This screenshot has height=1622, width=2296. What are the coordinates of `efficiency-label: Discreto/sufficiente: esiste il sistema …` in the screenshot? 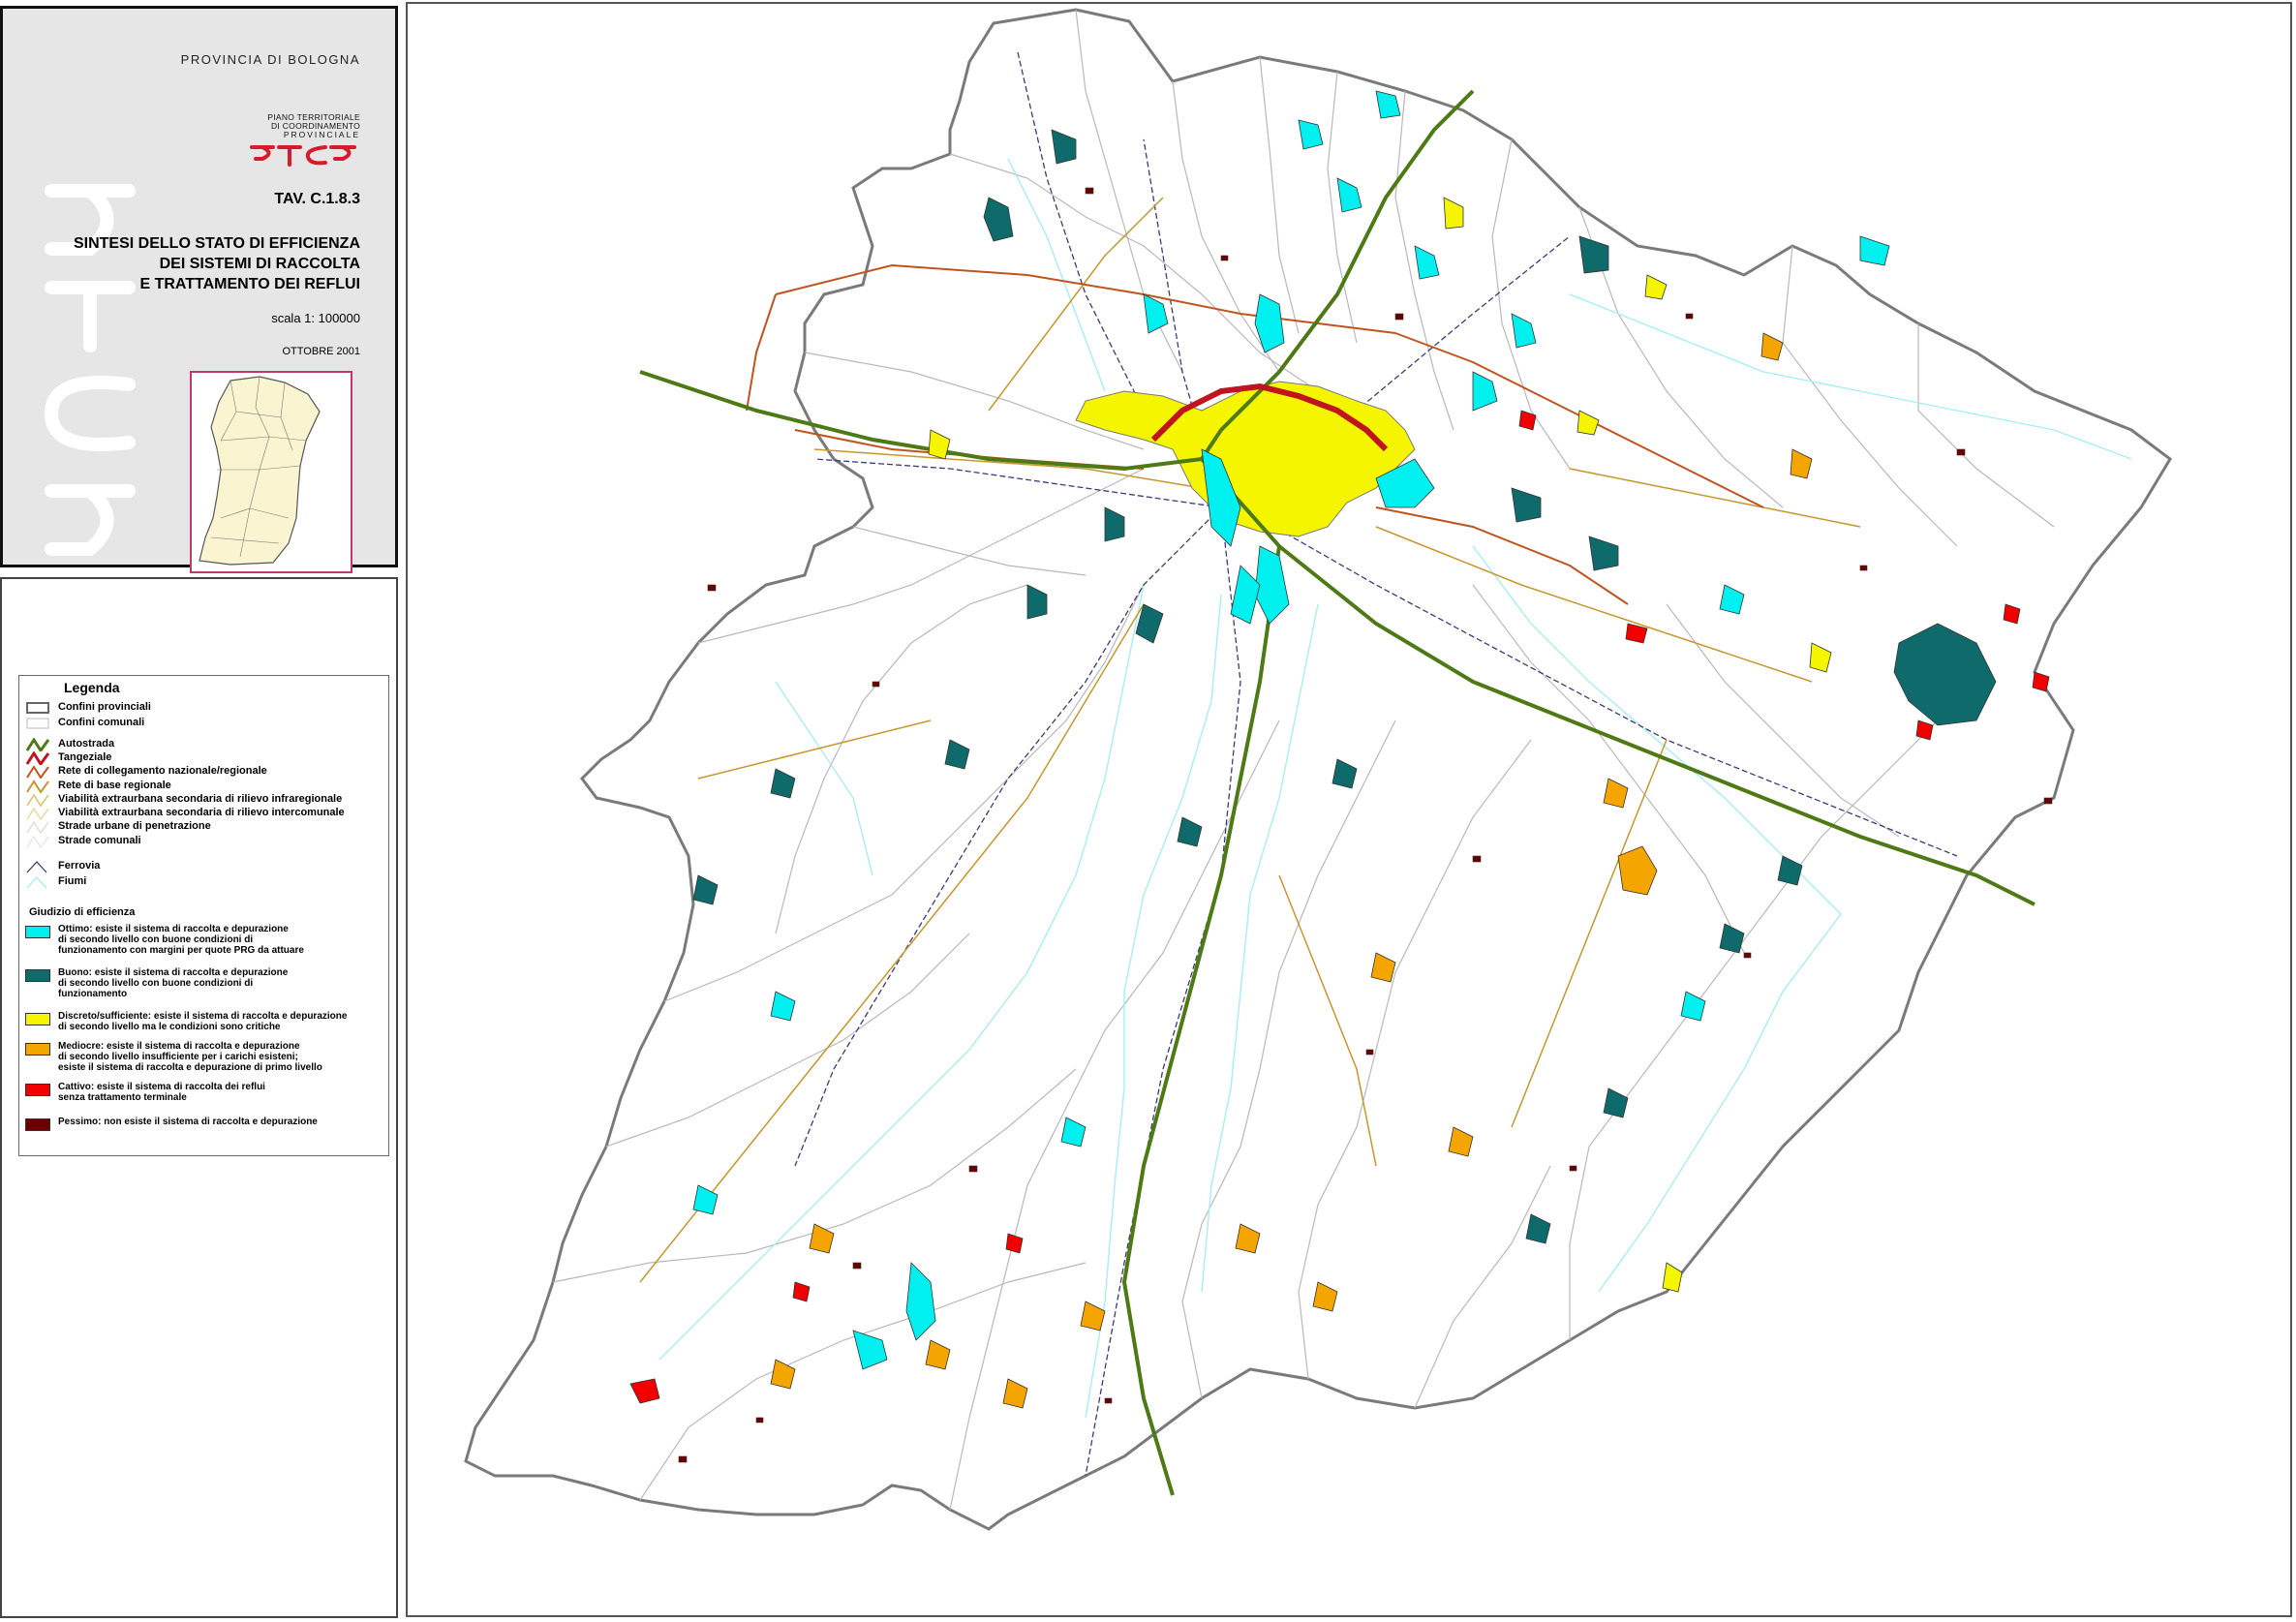 It's located at (222, 1021).